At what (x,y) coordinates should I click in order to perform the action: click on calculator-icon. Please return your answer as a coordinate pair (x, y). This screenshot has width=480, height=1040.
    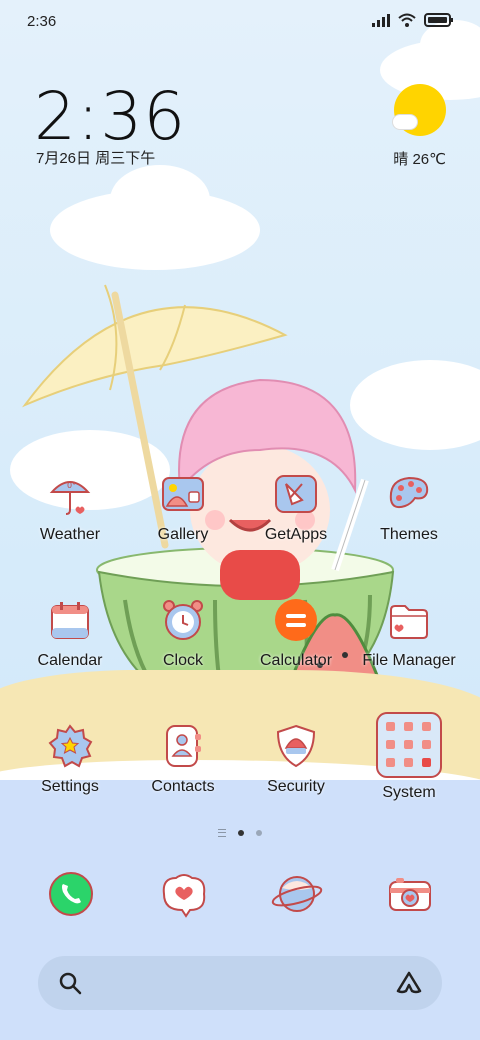
    Looking at the image, I should click on (296, 620).